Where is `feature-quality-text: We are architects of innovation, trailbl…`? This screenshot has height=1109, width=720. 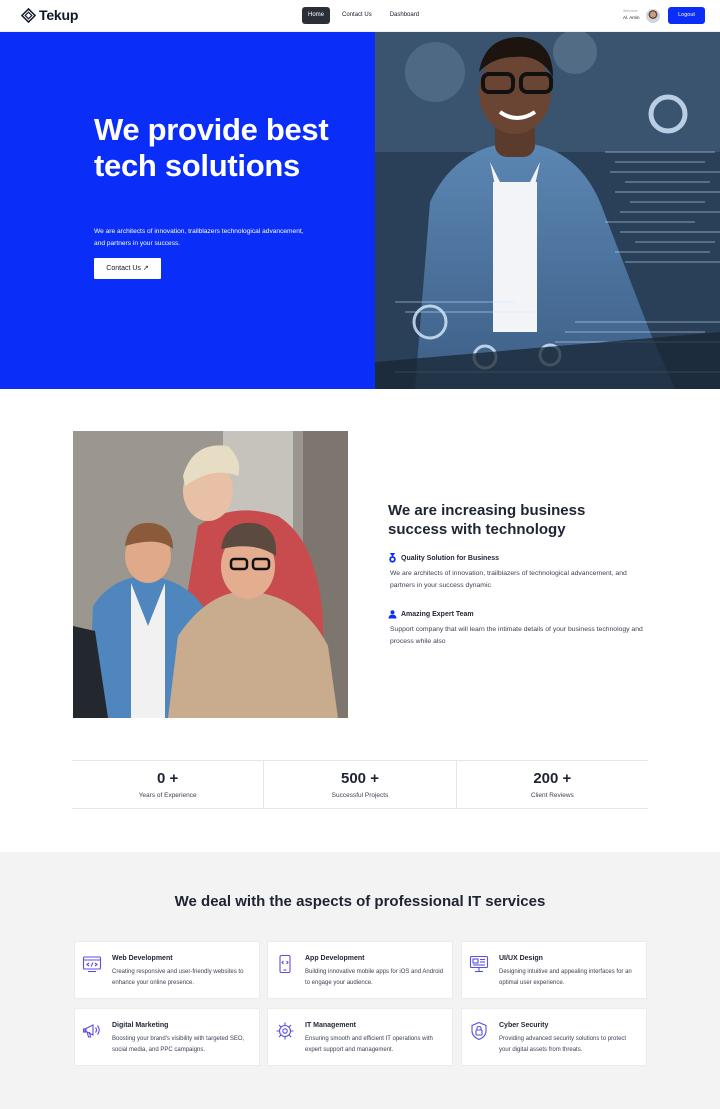
feature-quality-text: We are architects of innovation, trailbl… is located at coordinates (508, 579).